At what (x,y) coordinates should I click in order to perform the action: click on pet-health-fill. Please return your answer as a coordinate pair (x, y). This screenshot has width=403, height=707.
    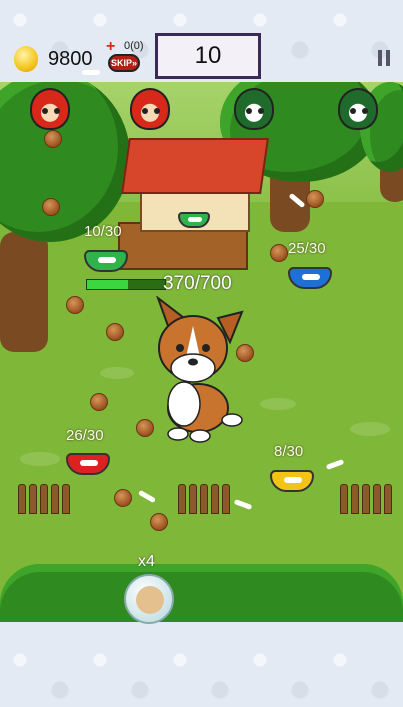
    Looking at the image, I should click on (108, 284).